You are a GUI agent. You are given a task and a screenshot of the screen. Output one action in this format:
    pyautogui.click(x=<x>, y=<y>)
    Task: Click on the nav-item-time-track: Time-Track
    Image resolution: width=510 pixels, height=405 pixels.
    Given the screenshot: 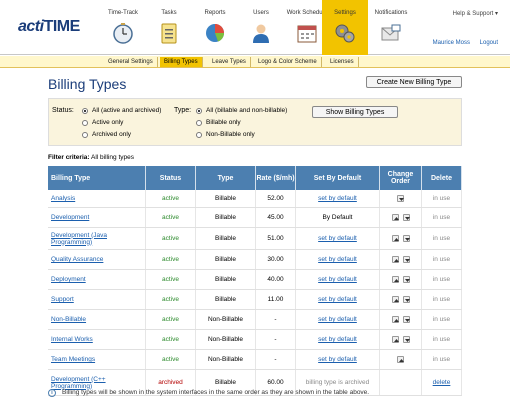 What is the action you would take?
    pyautogui.click(x=123, y=27)
    